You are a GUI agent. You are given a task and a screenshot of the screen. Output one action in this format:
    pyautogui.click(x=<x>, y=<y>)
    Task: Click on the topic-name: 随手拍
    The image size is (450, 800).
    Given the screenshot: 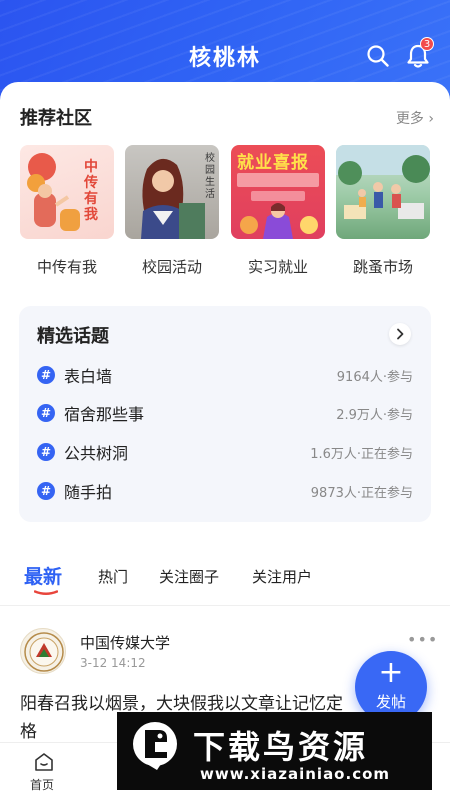 What is the action you would take?
    pyautogui.click(x=88, y=492)
    